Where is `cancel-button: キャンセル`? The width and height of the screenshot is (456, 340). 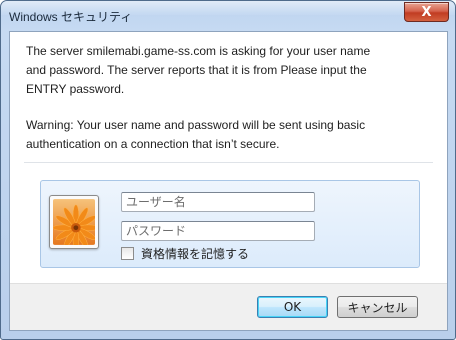 cancel-button: キャンセル is located at coordinates (377, 307).